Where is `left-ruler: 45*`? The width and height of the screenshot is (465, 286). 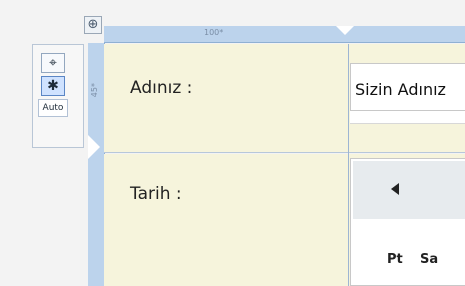 left-ruler: 45* is located at coordinates (96, 164).